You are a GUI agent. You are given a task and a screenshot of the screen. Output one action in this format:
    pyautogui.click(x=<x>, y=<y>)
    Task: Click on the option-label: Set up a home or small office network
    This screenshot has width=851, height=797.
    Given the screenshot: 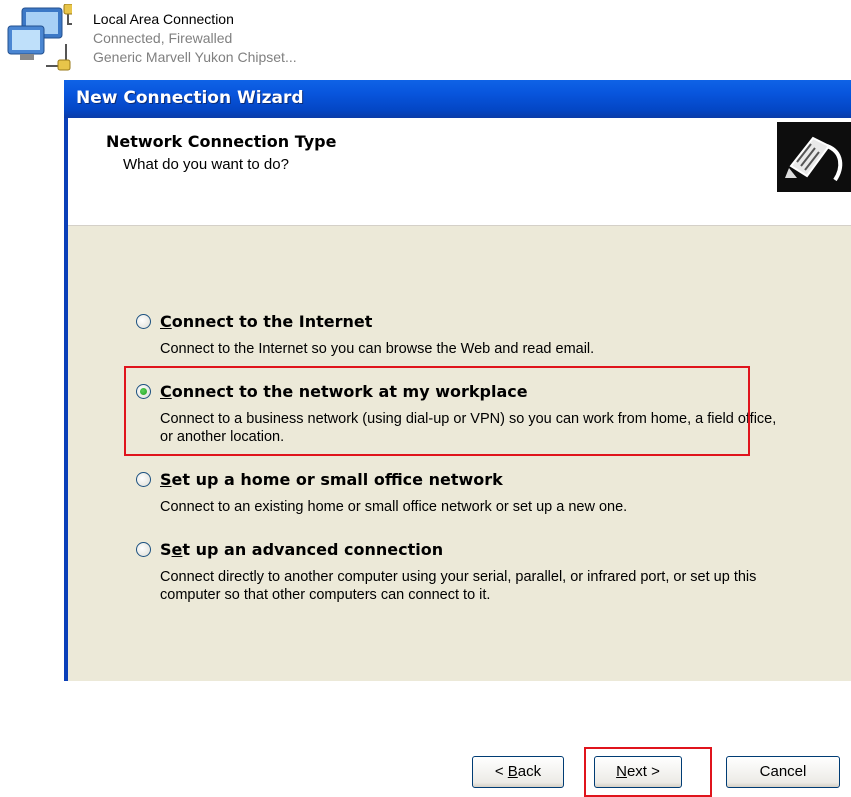 What is the action you would take?
    pyautogui.click(x=331, y=479)
    